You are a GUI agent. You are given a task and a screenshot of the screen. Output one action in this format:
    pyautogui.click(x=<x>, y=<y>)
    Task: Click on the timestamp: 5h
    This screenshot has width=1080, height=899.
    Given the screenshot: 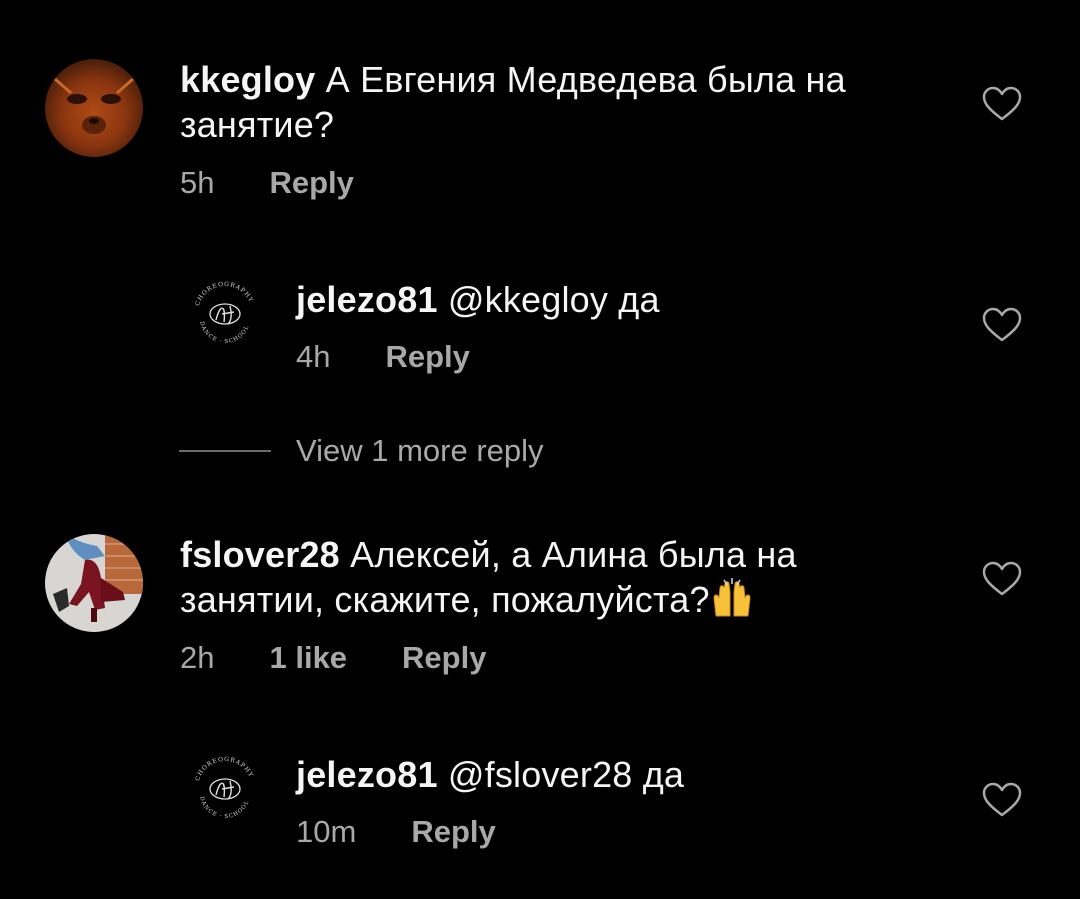 What is the action you would take?
    pyautogui.click(x=197, y=182)
    